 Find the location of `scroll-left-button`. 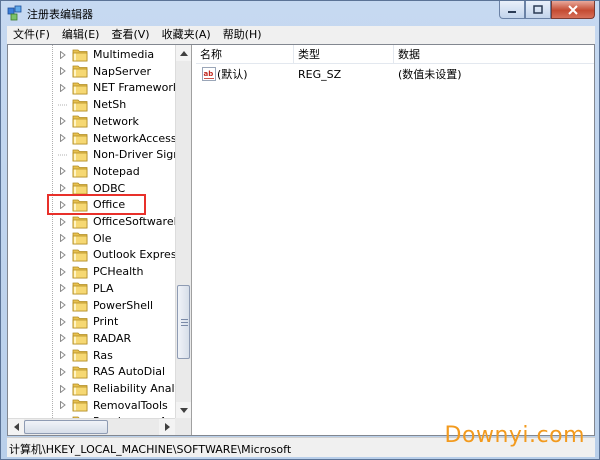

scroll-left-button is located at coordinates (16, 427).